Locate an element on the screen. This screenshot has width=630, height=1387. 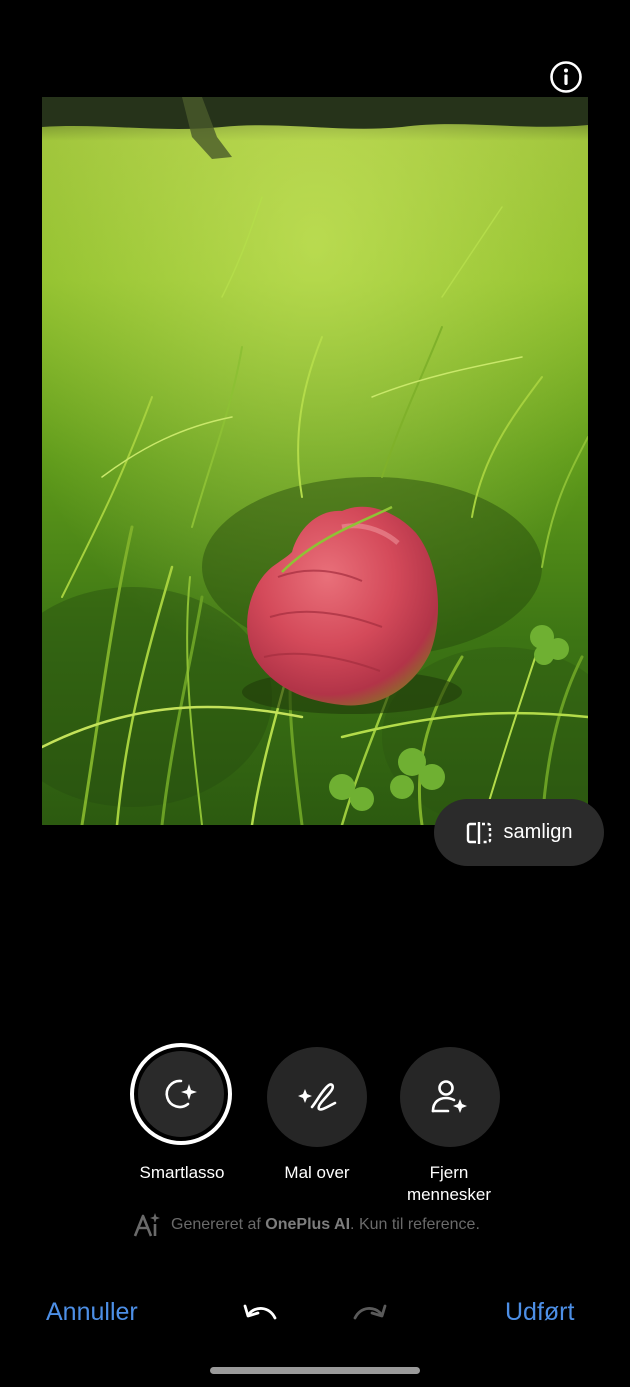
fjern-mennesker-button is located at coordinates (450, 1097).